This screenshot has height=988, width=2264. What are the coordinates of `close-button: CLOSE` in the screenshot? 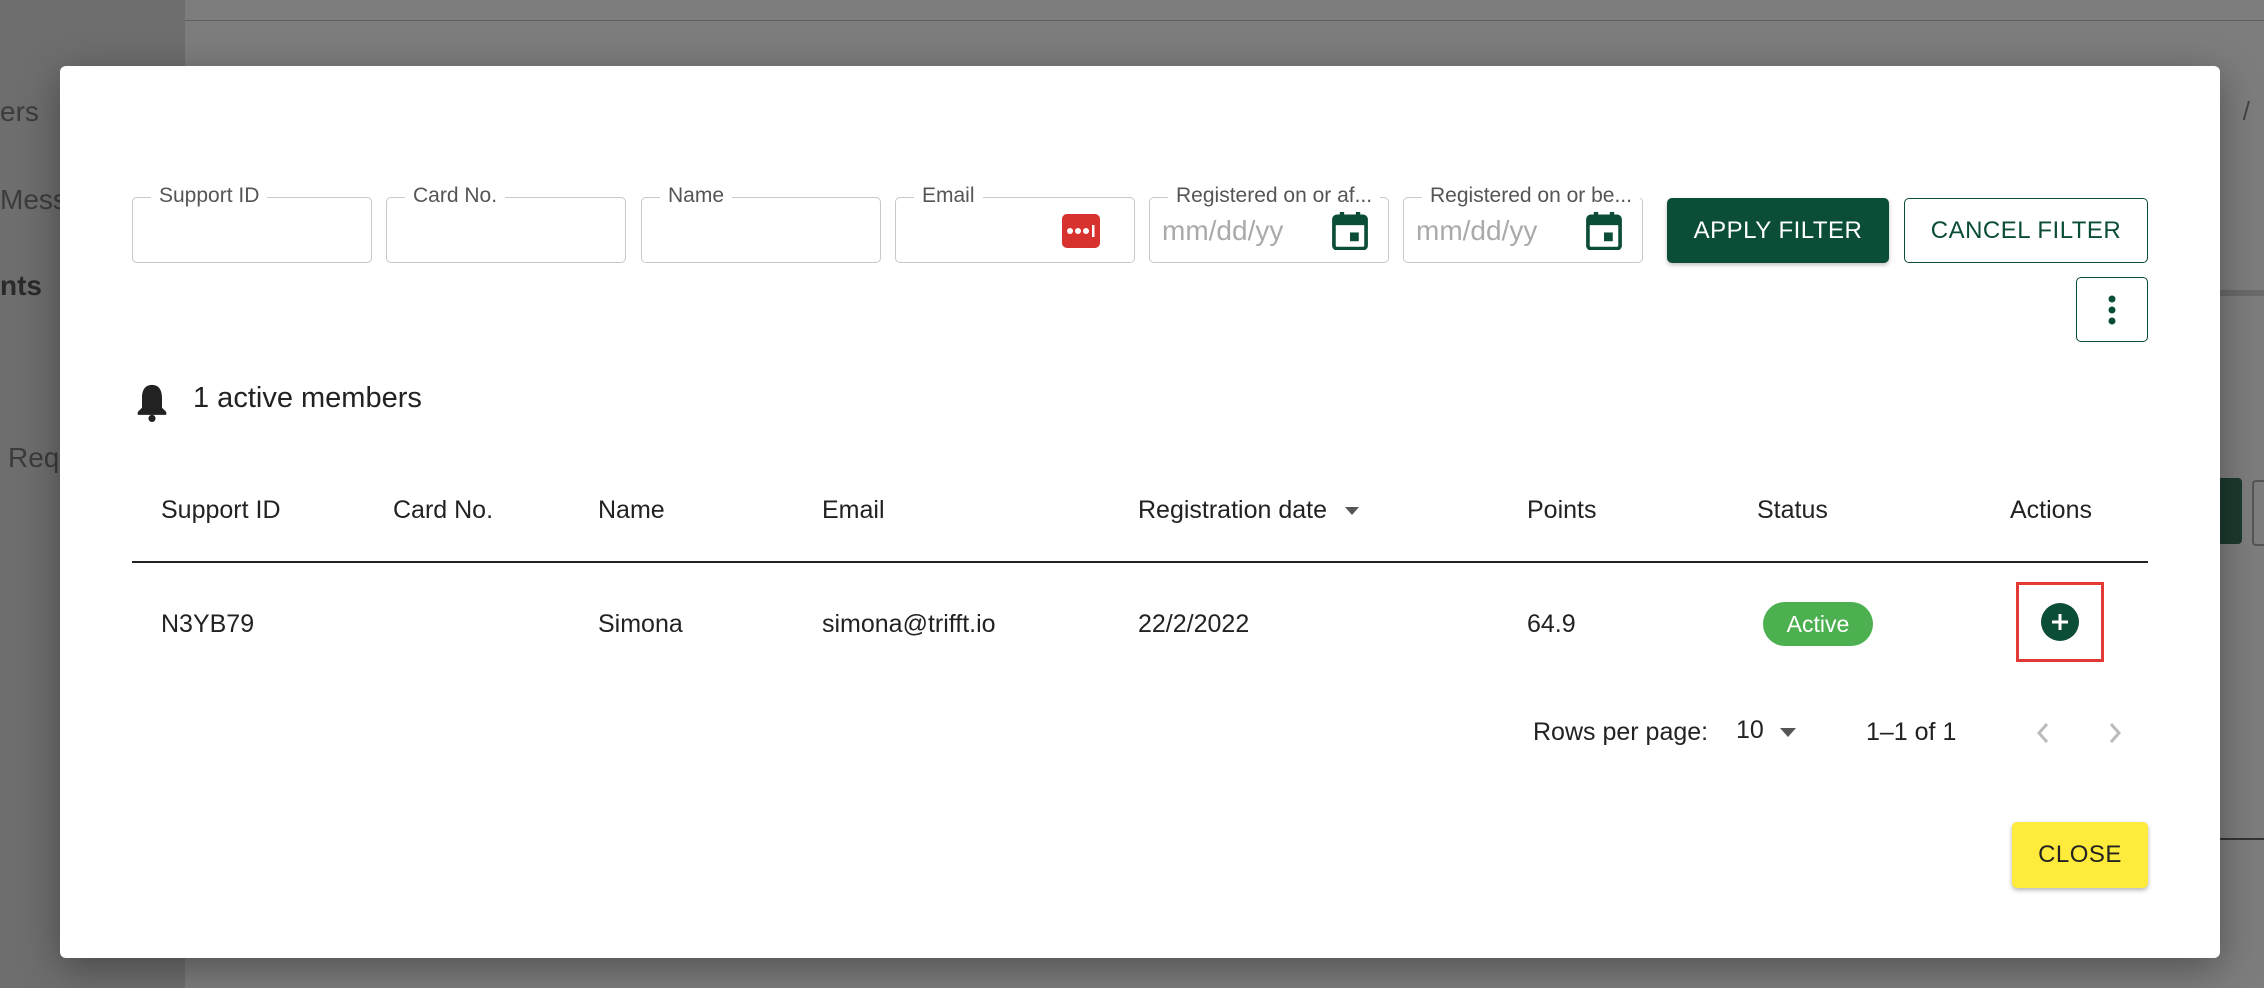 It's located at (2080, 855).